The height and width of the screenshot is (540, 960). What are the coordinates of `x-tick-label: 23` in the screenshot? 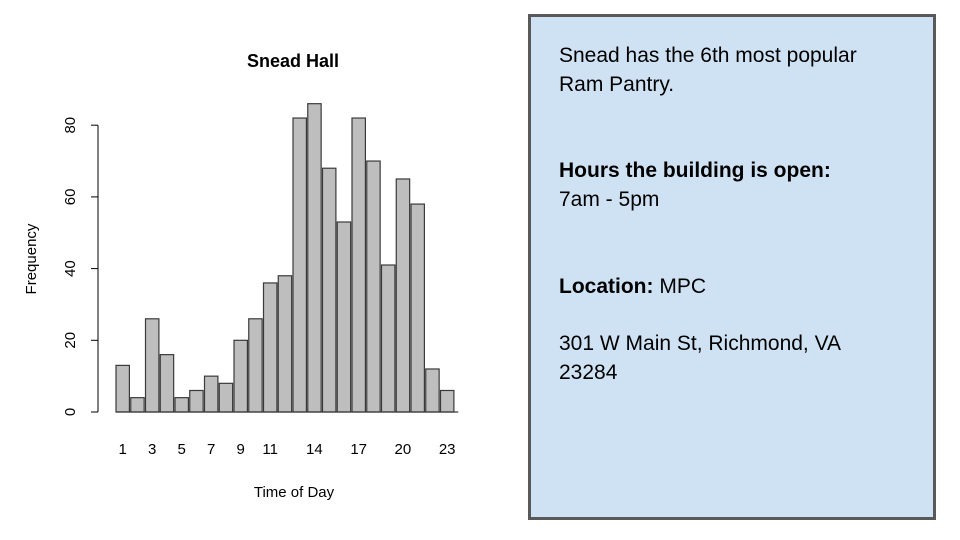 It's located at (447, 449).